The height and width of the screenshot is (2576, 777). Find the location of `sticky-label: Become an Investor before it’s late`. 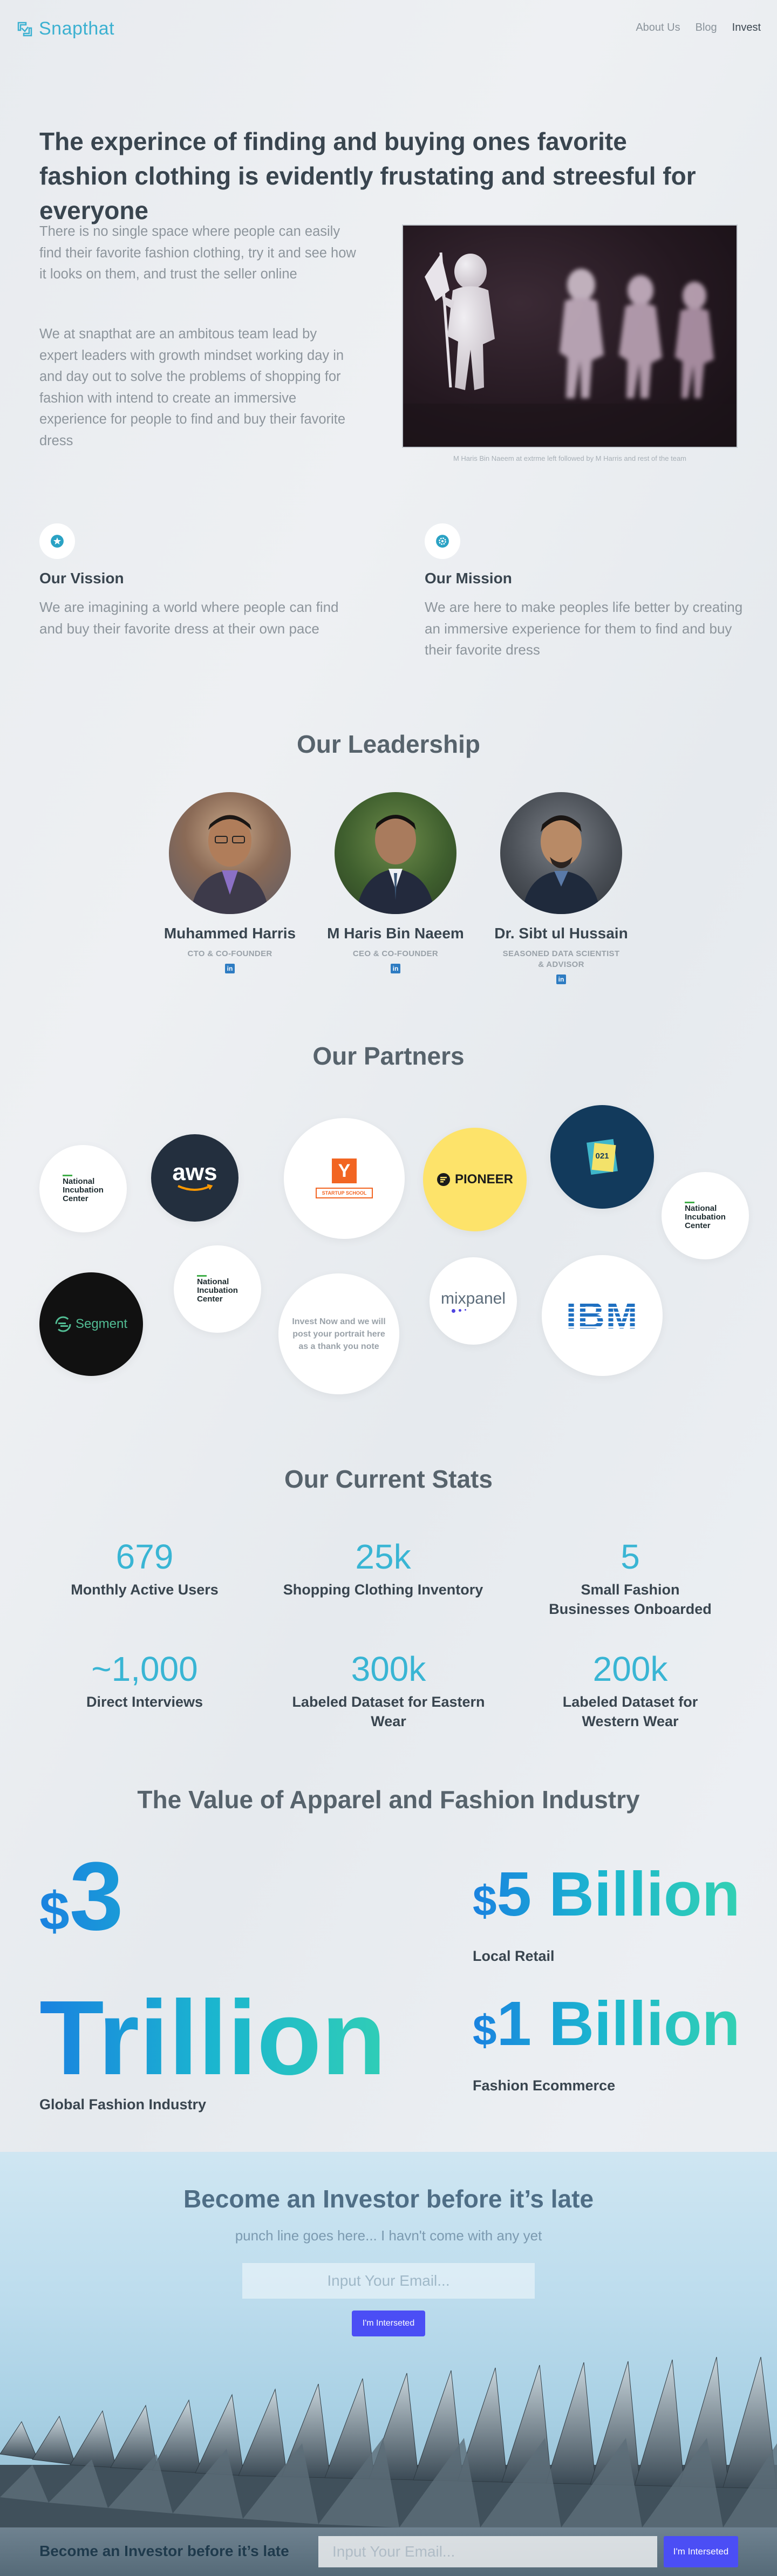

sticky-label: Become an Investor before it’s late is located at coordinates (164, 2551).